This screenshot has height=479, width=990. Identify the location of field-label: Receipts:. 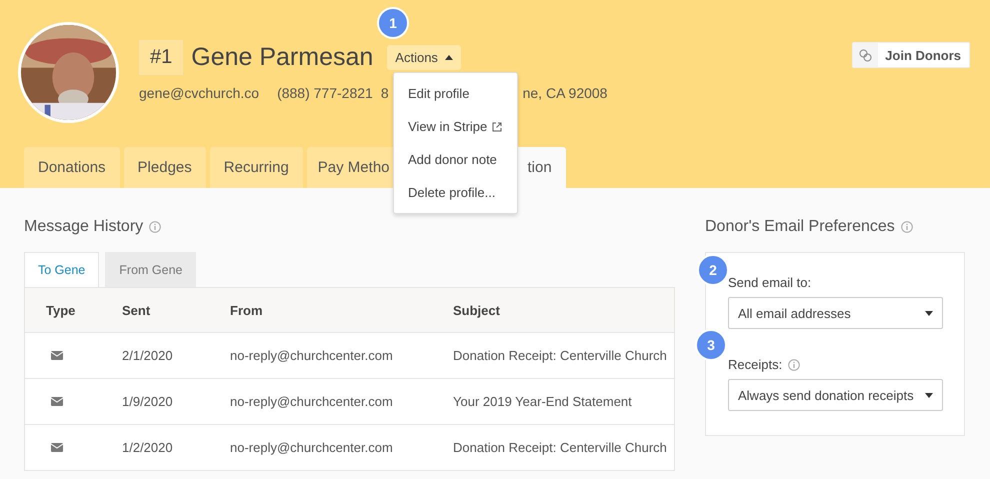
(755, 364).